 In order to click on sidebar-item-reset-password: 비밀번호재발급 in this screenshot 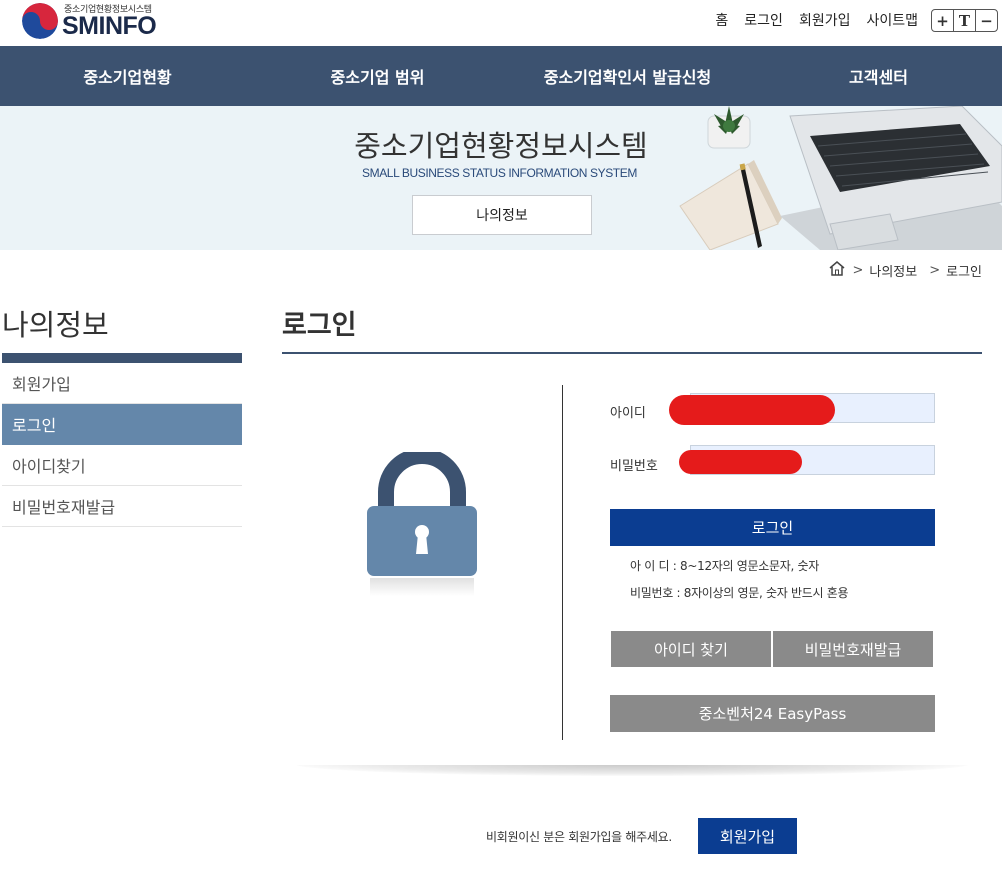, I will do `click(122, 506)`.